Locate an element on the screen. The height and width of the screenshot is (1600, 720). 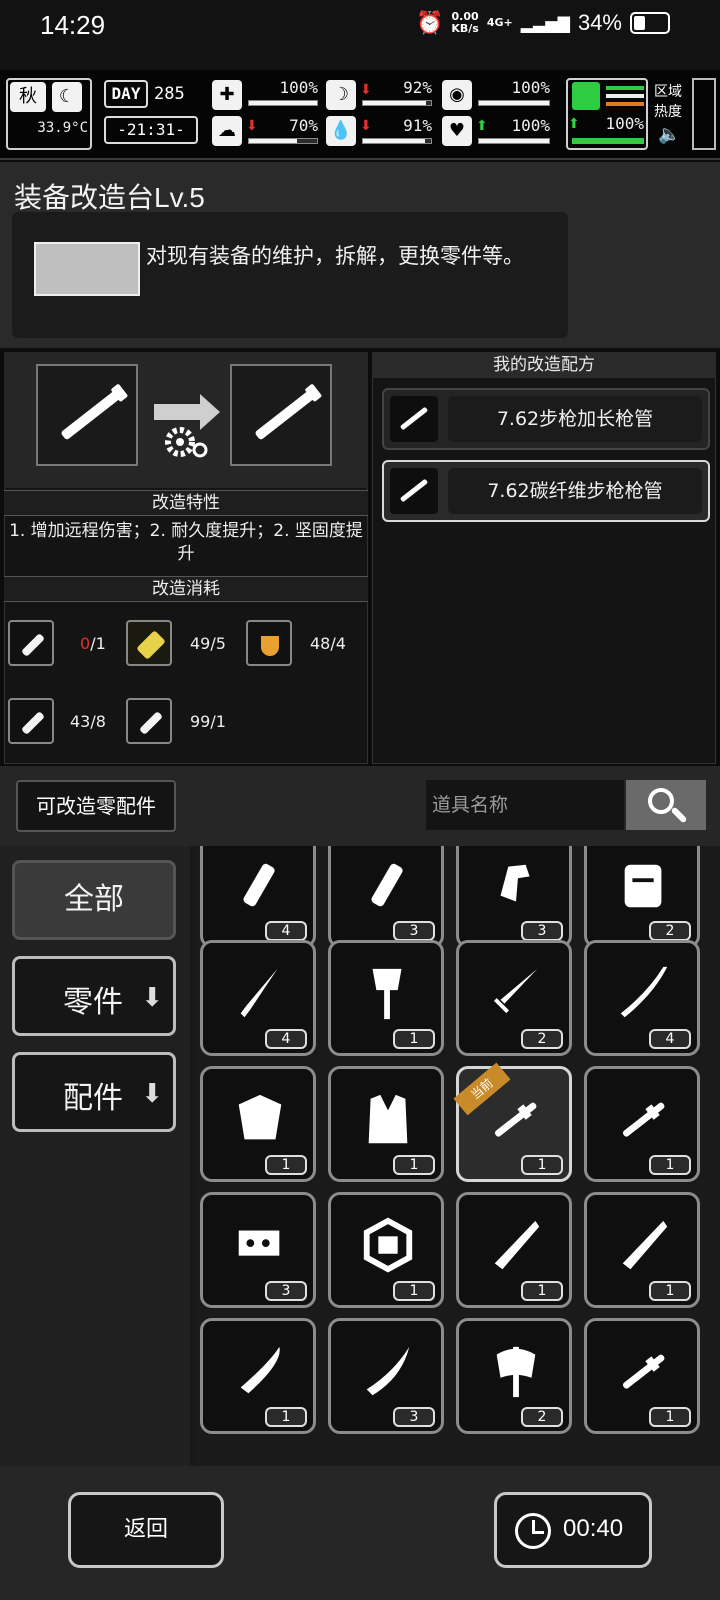
sword-icon is located at coordinates (515, 991).